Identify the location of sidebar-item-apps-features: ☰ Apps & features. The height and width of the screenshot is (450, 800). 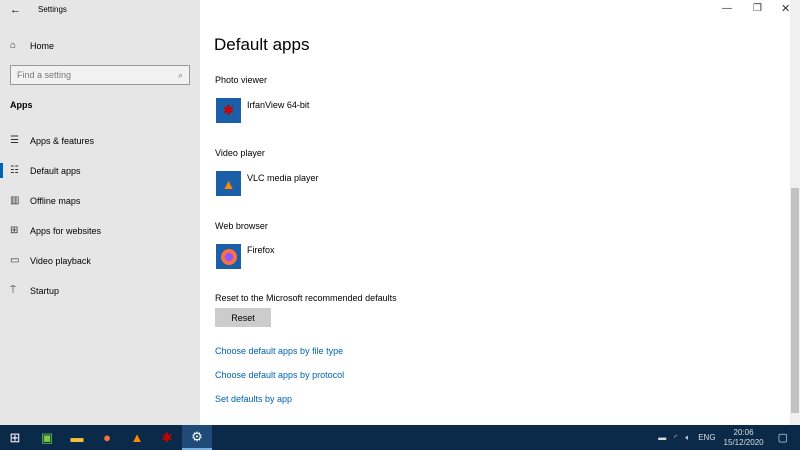
(52, 140).